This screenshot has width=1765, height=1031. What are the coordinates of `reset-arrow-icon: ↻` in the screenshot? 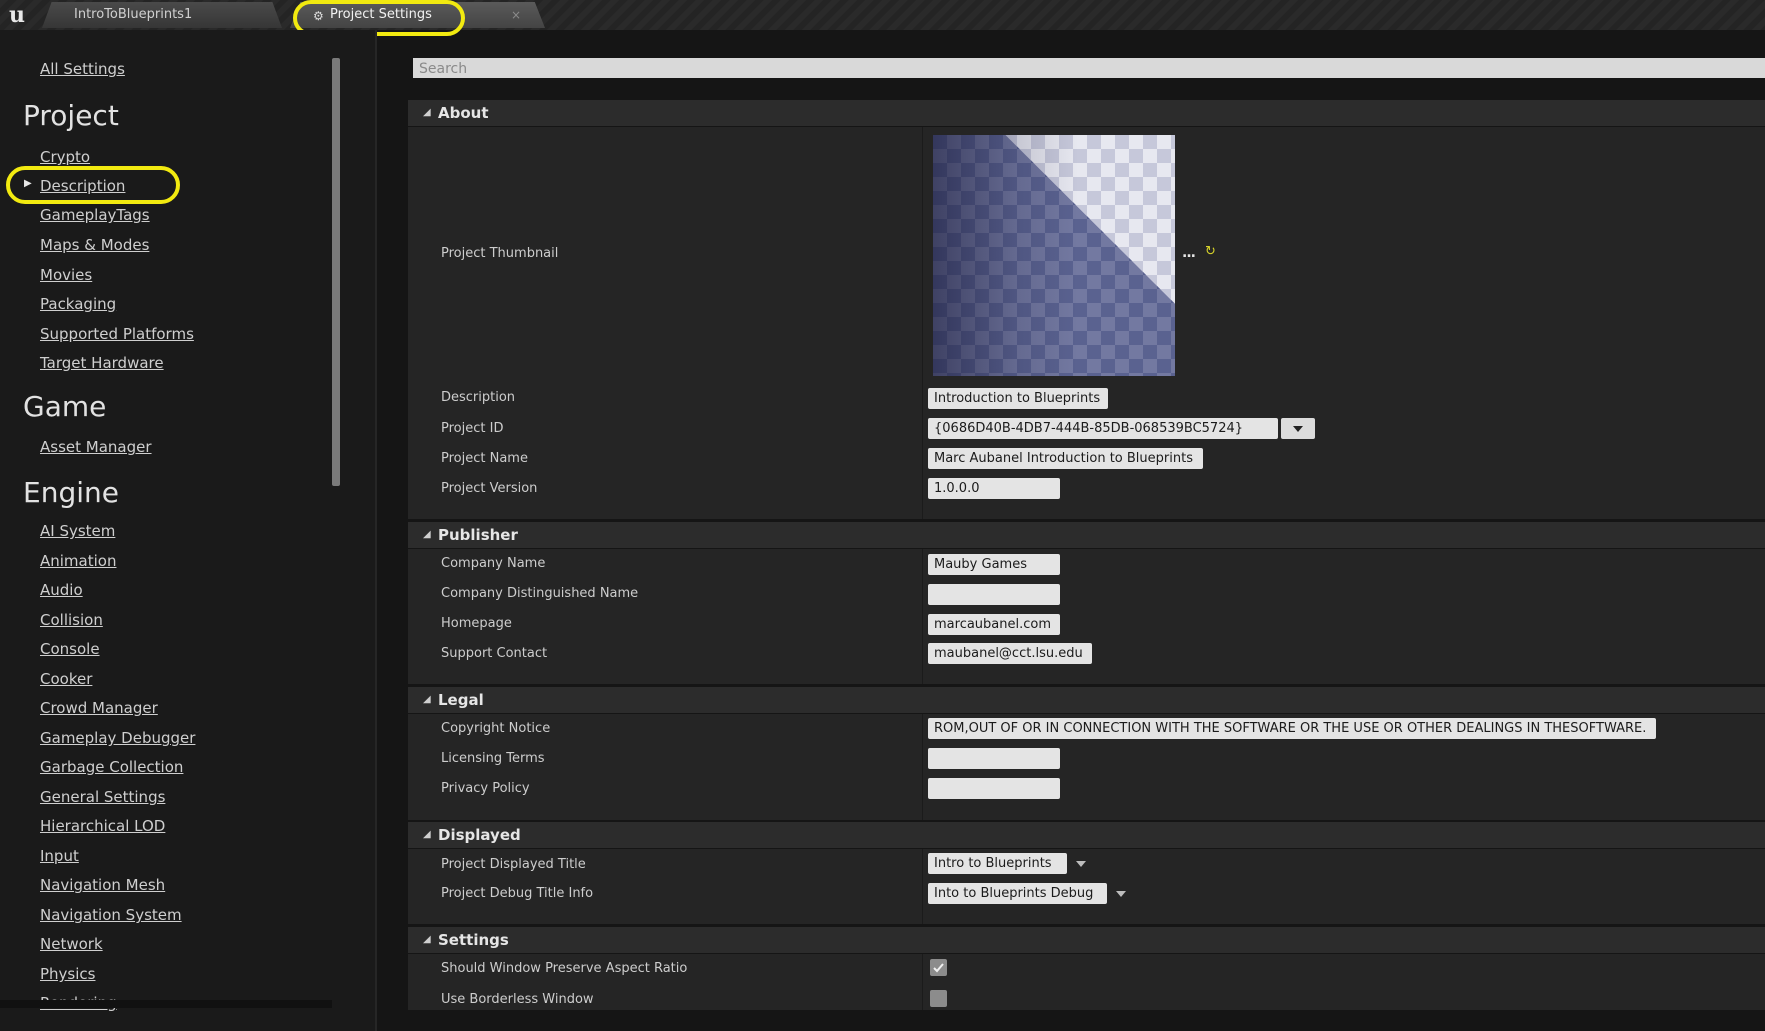 It's located at (1210, 251).